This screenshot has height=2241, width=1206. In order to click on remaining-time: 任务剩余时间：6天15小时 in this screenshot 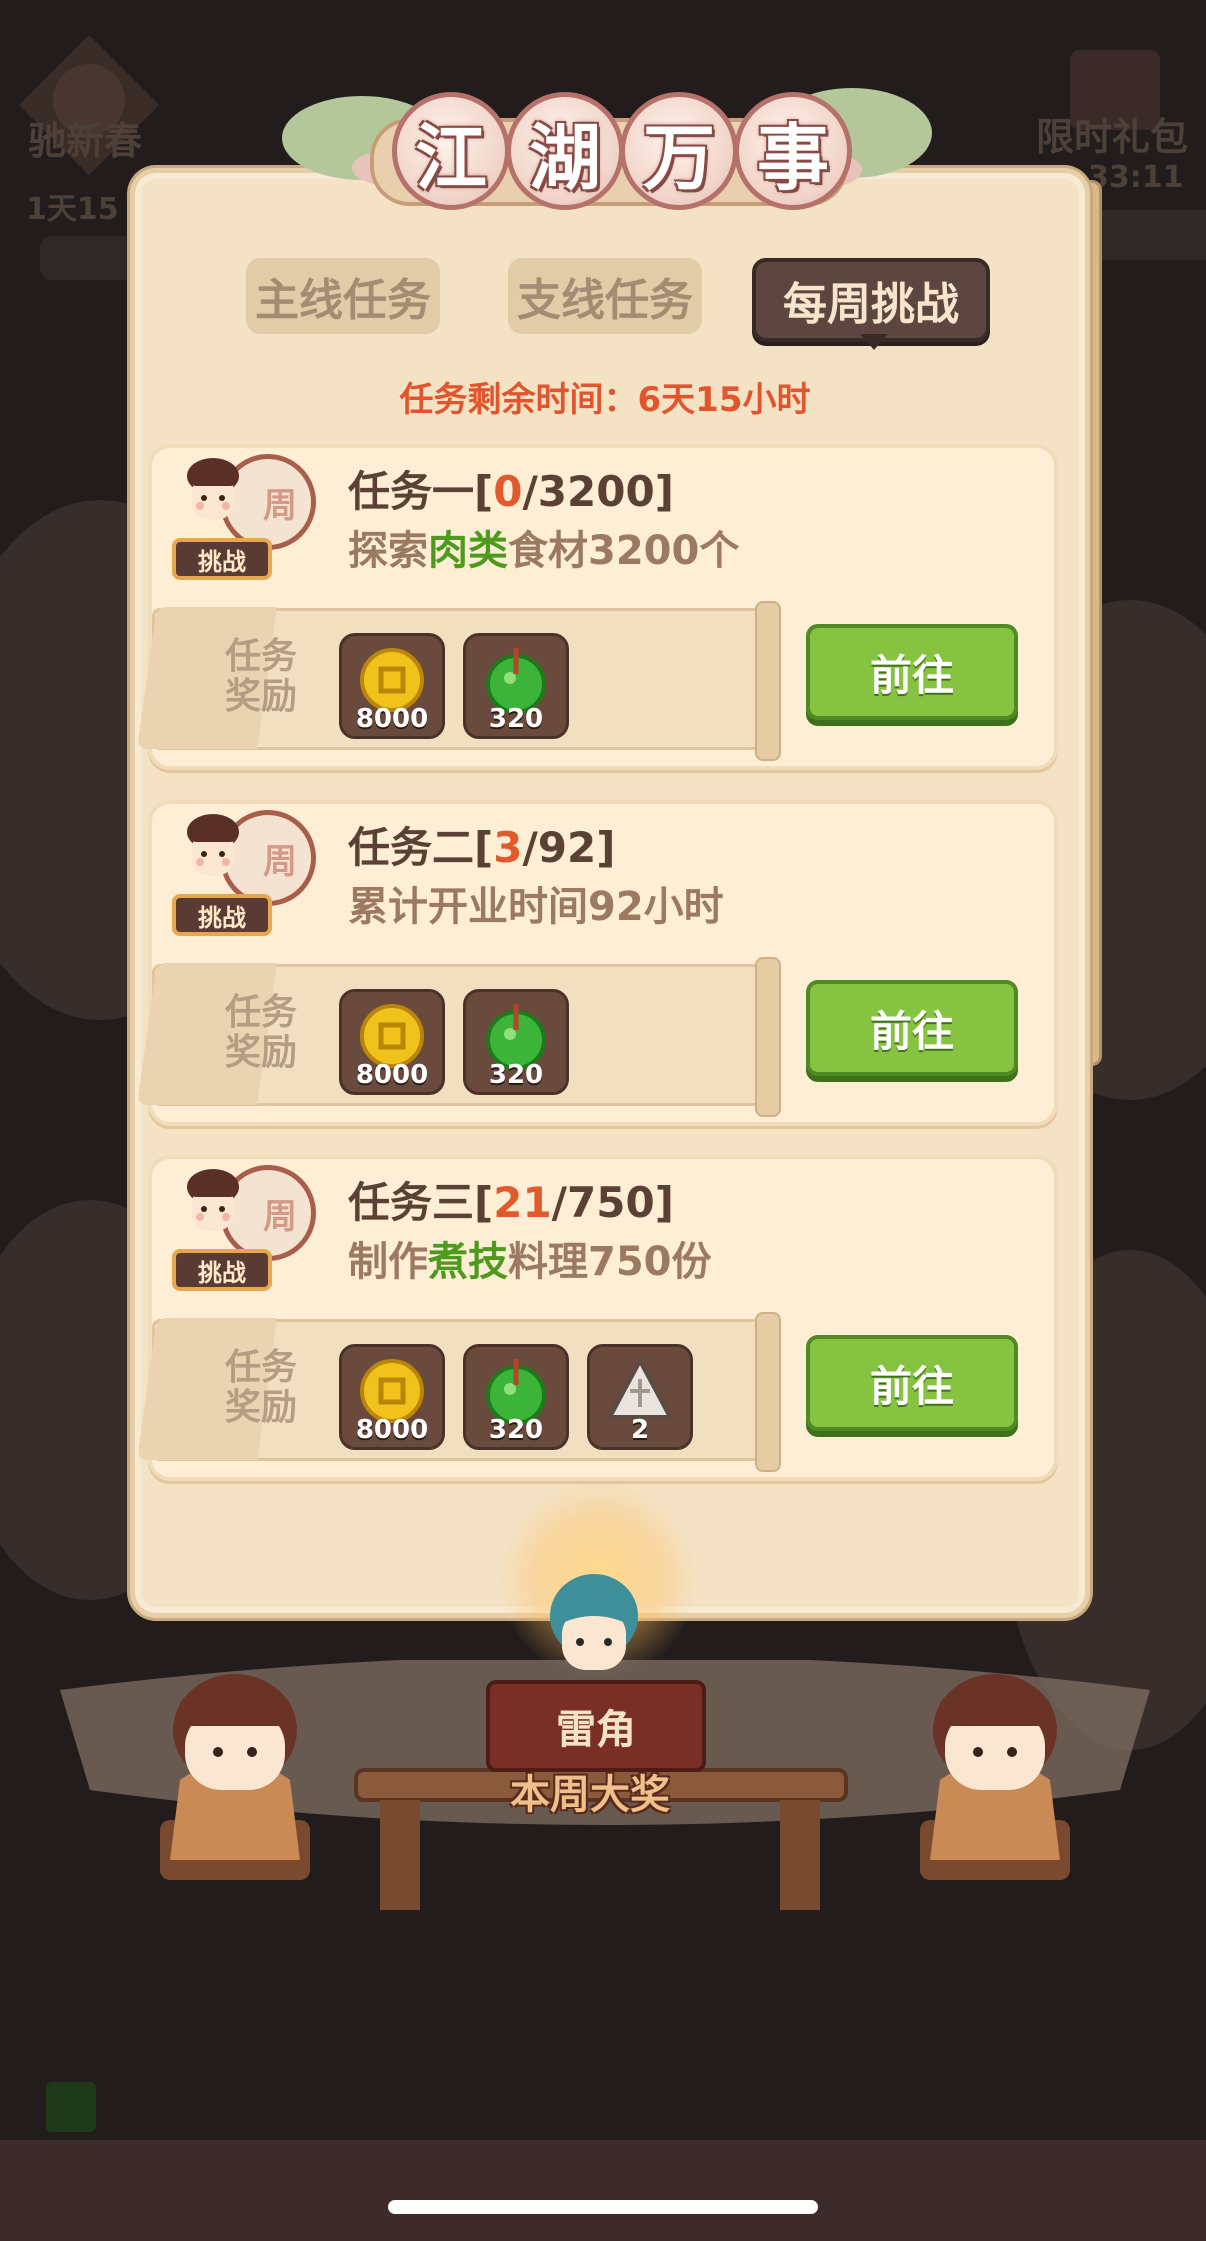, I will do `click(605, 396)`.